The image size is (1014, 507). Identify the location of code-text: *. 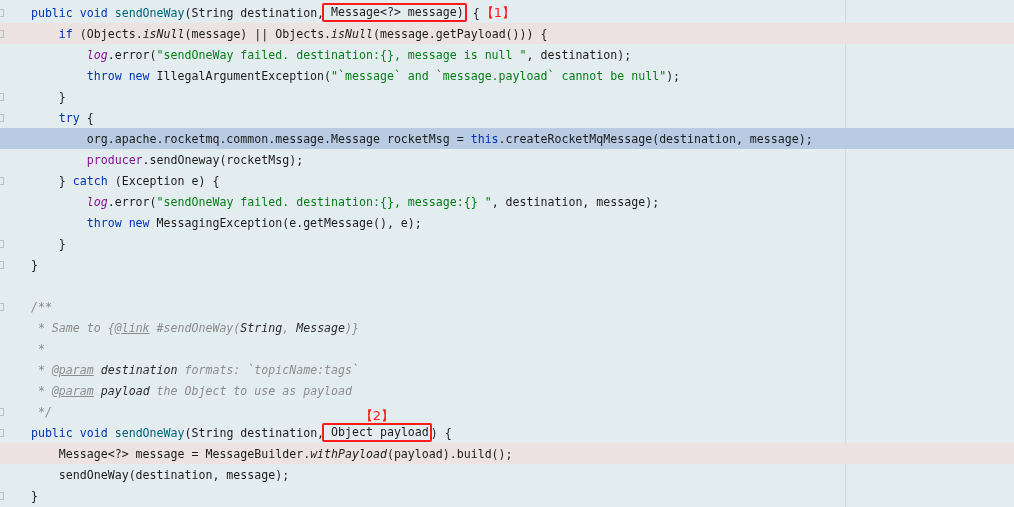
(40, 348).